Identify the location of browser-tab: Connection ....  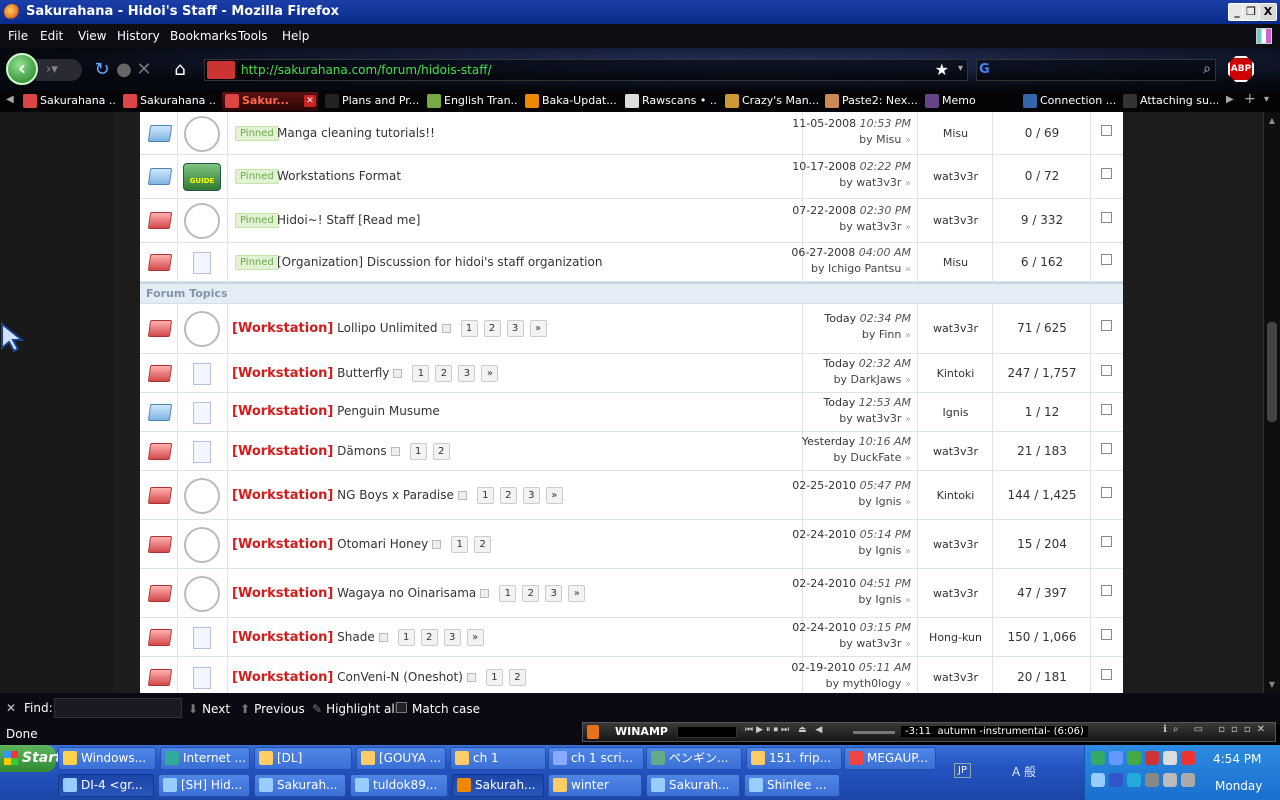
(1068, 101).